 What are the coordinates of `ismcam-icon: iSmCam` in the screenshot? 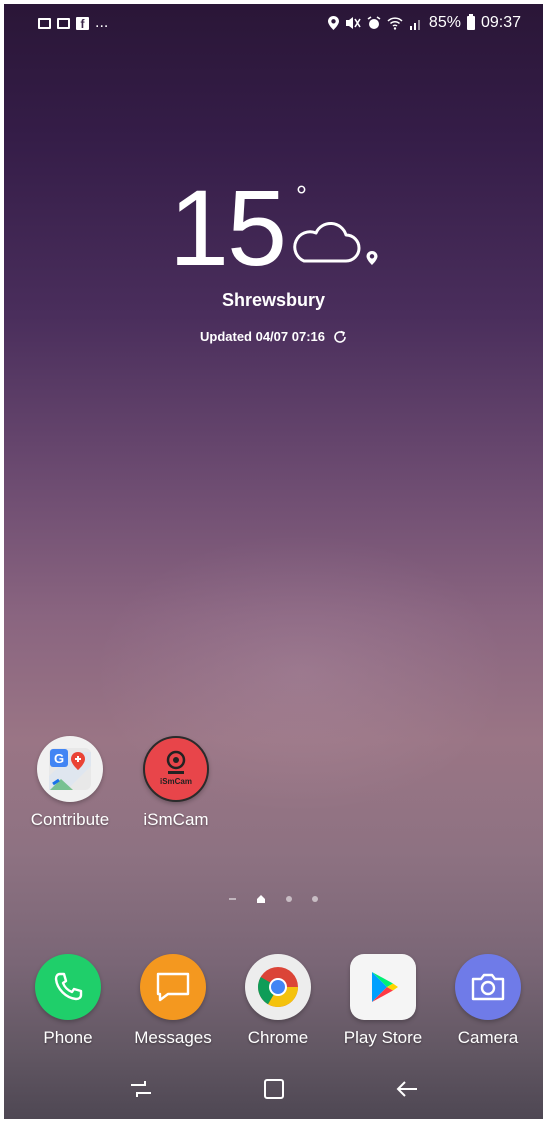 It's located at (176, 769).